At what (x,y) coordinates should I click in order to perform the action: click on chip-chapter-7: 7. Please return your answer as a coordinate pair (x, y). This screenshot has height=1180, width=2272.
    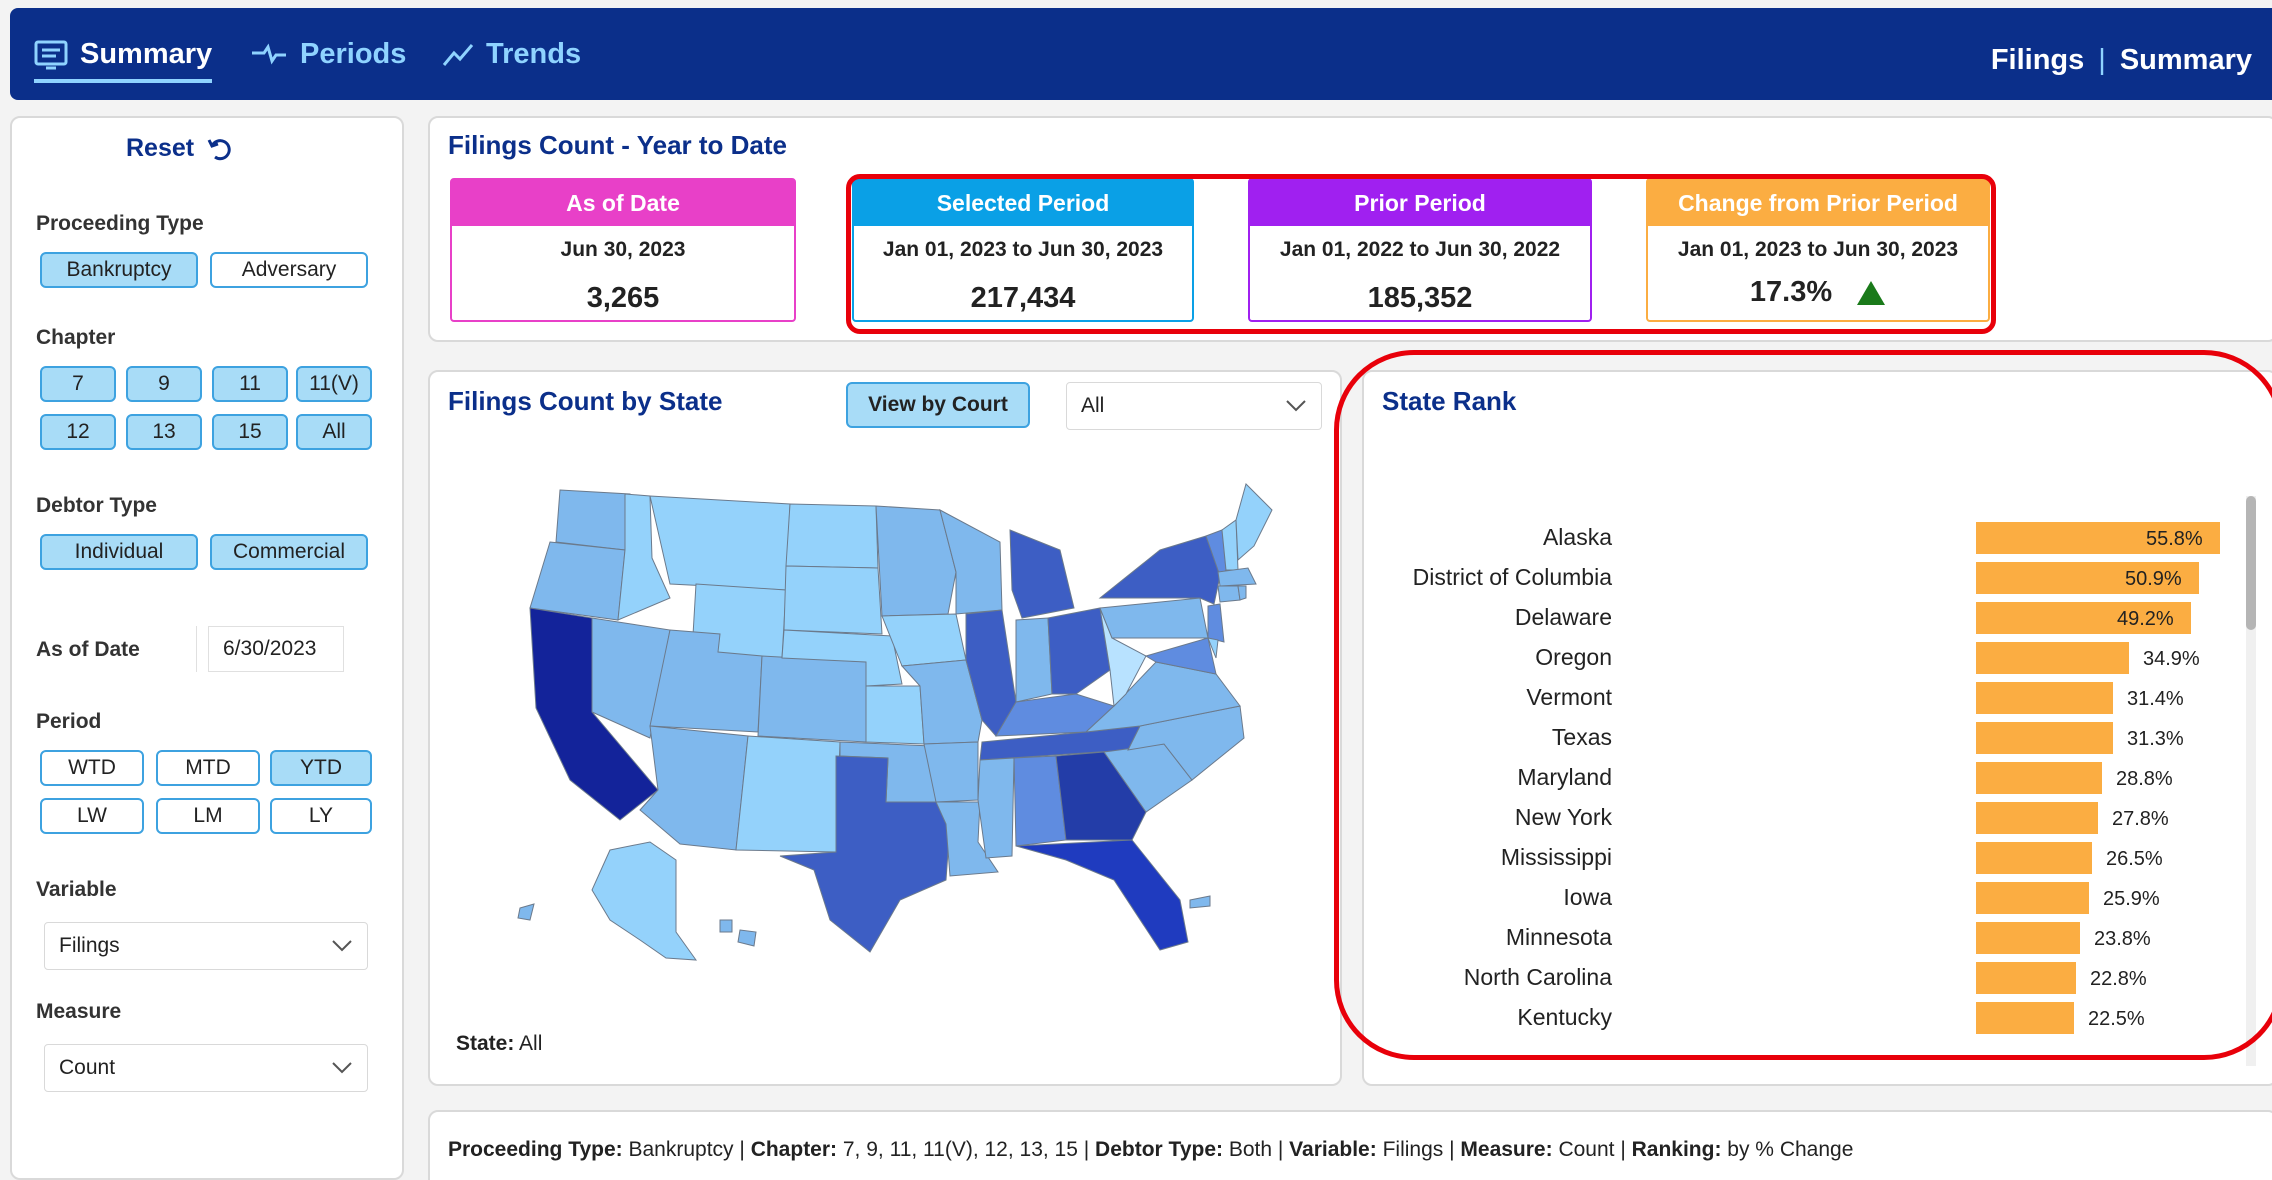
    Looking at the image, I should click on (78, 384).